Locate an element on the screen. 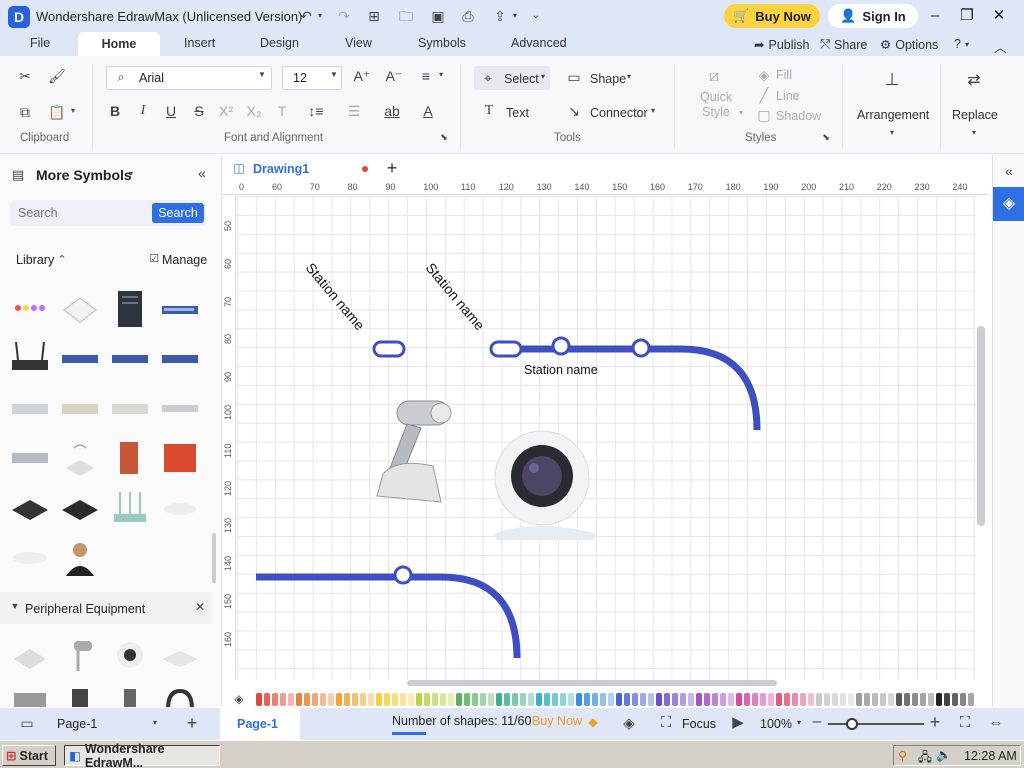  status-buy-now-link: Buy Now is located at coordinates (557, 721).